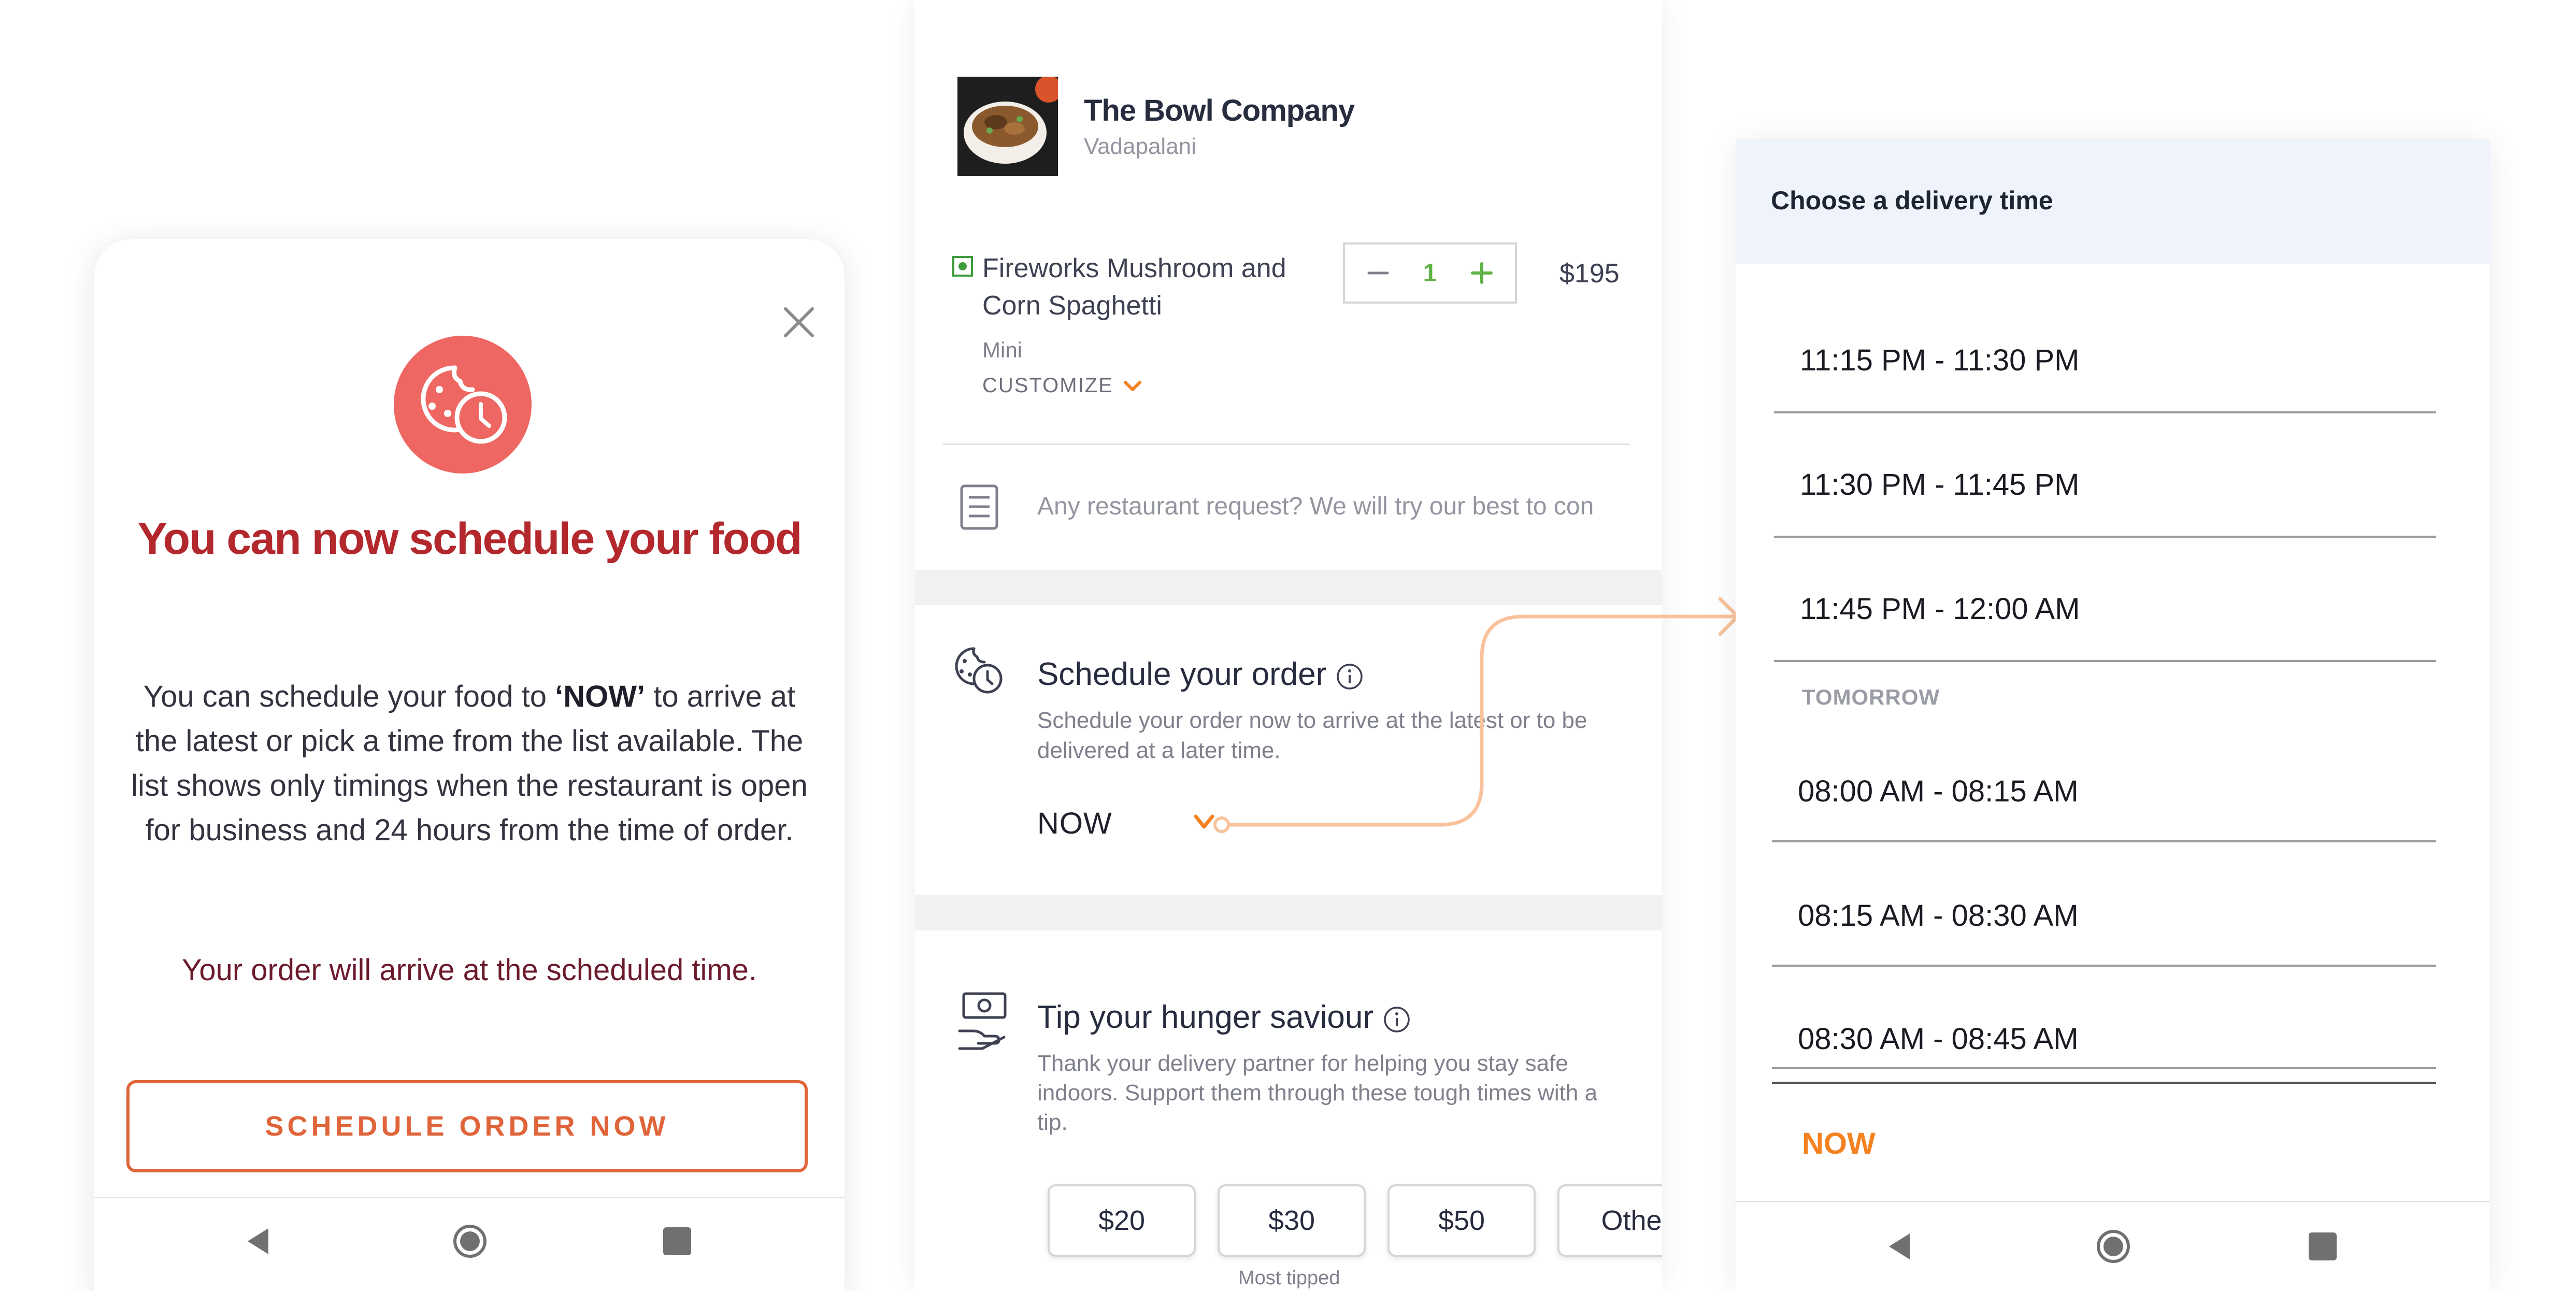 The width and height of the screenshot is (2576, 1291). Describe the element at coordinates (979, 507) in the screenshot. I see `note-icon` at that location.